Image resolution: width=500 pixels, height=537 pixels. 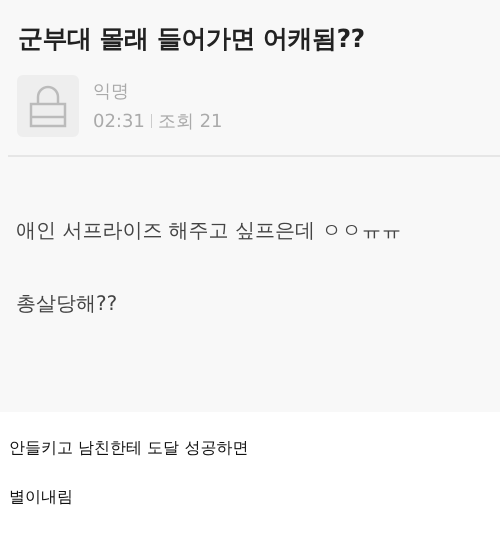 I want to click on post-title: 군부대 몰래 들어가면 어캐됨??, so click(x=191, y=39).